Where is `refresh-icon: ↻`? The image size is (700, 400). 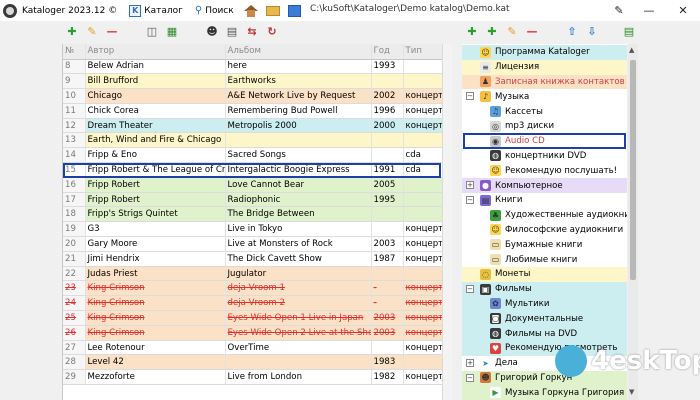 refresh-icon: ↻ is located at coordinates (272, 32).